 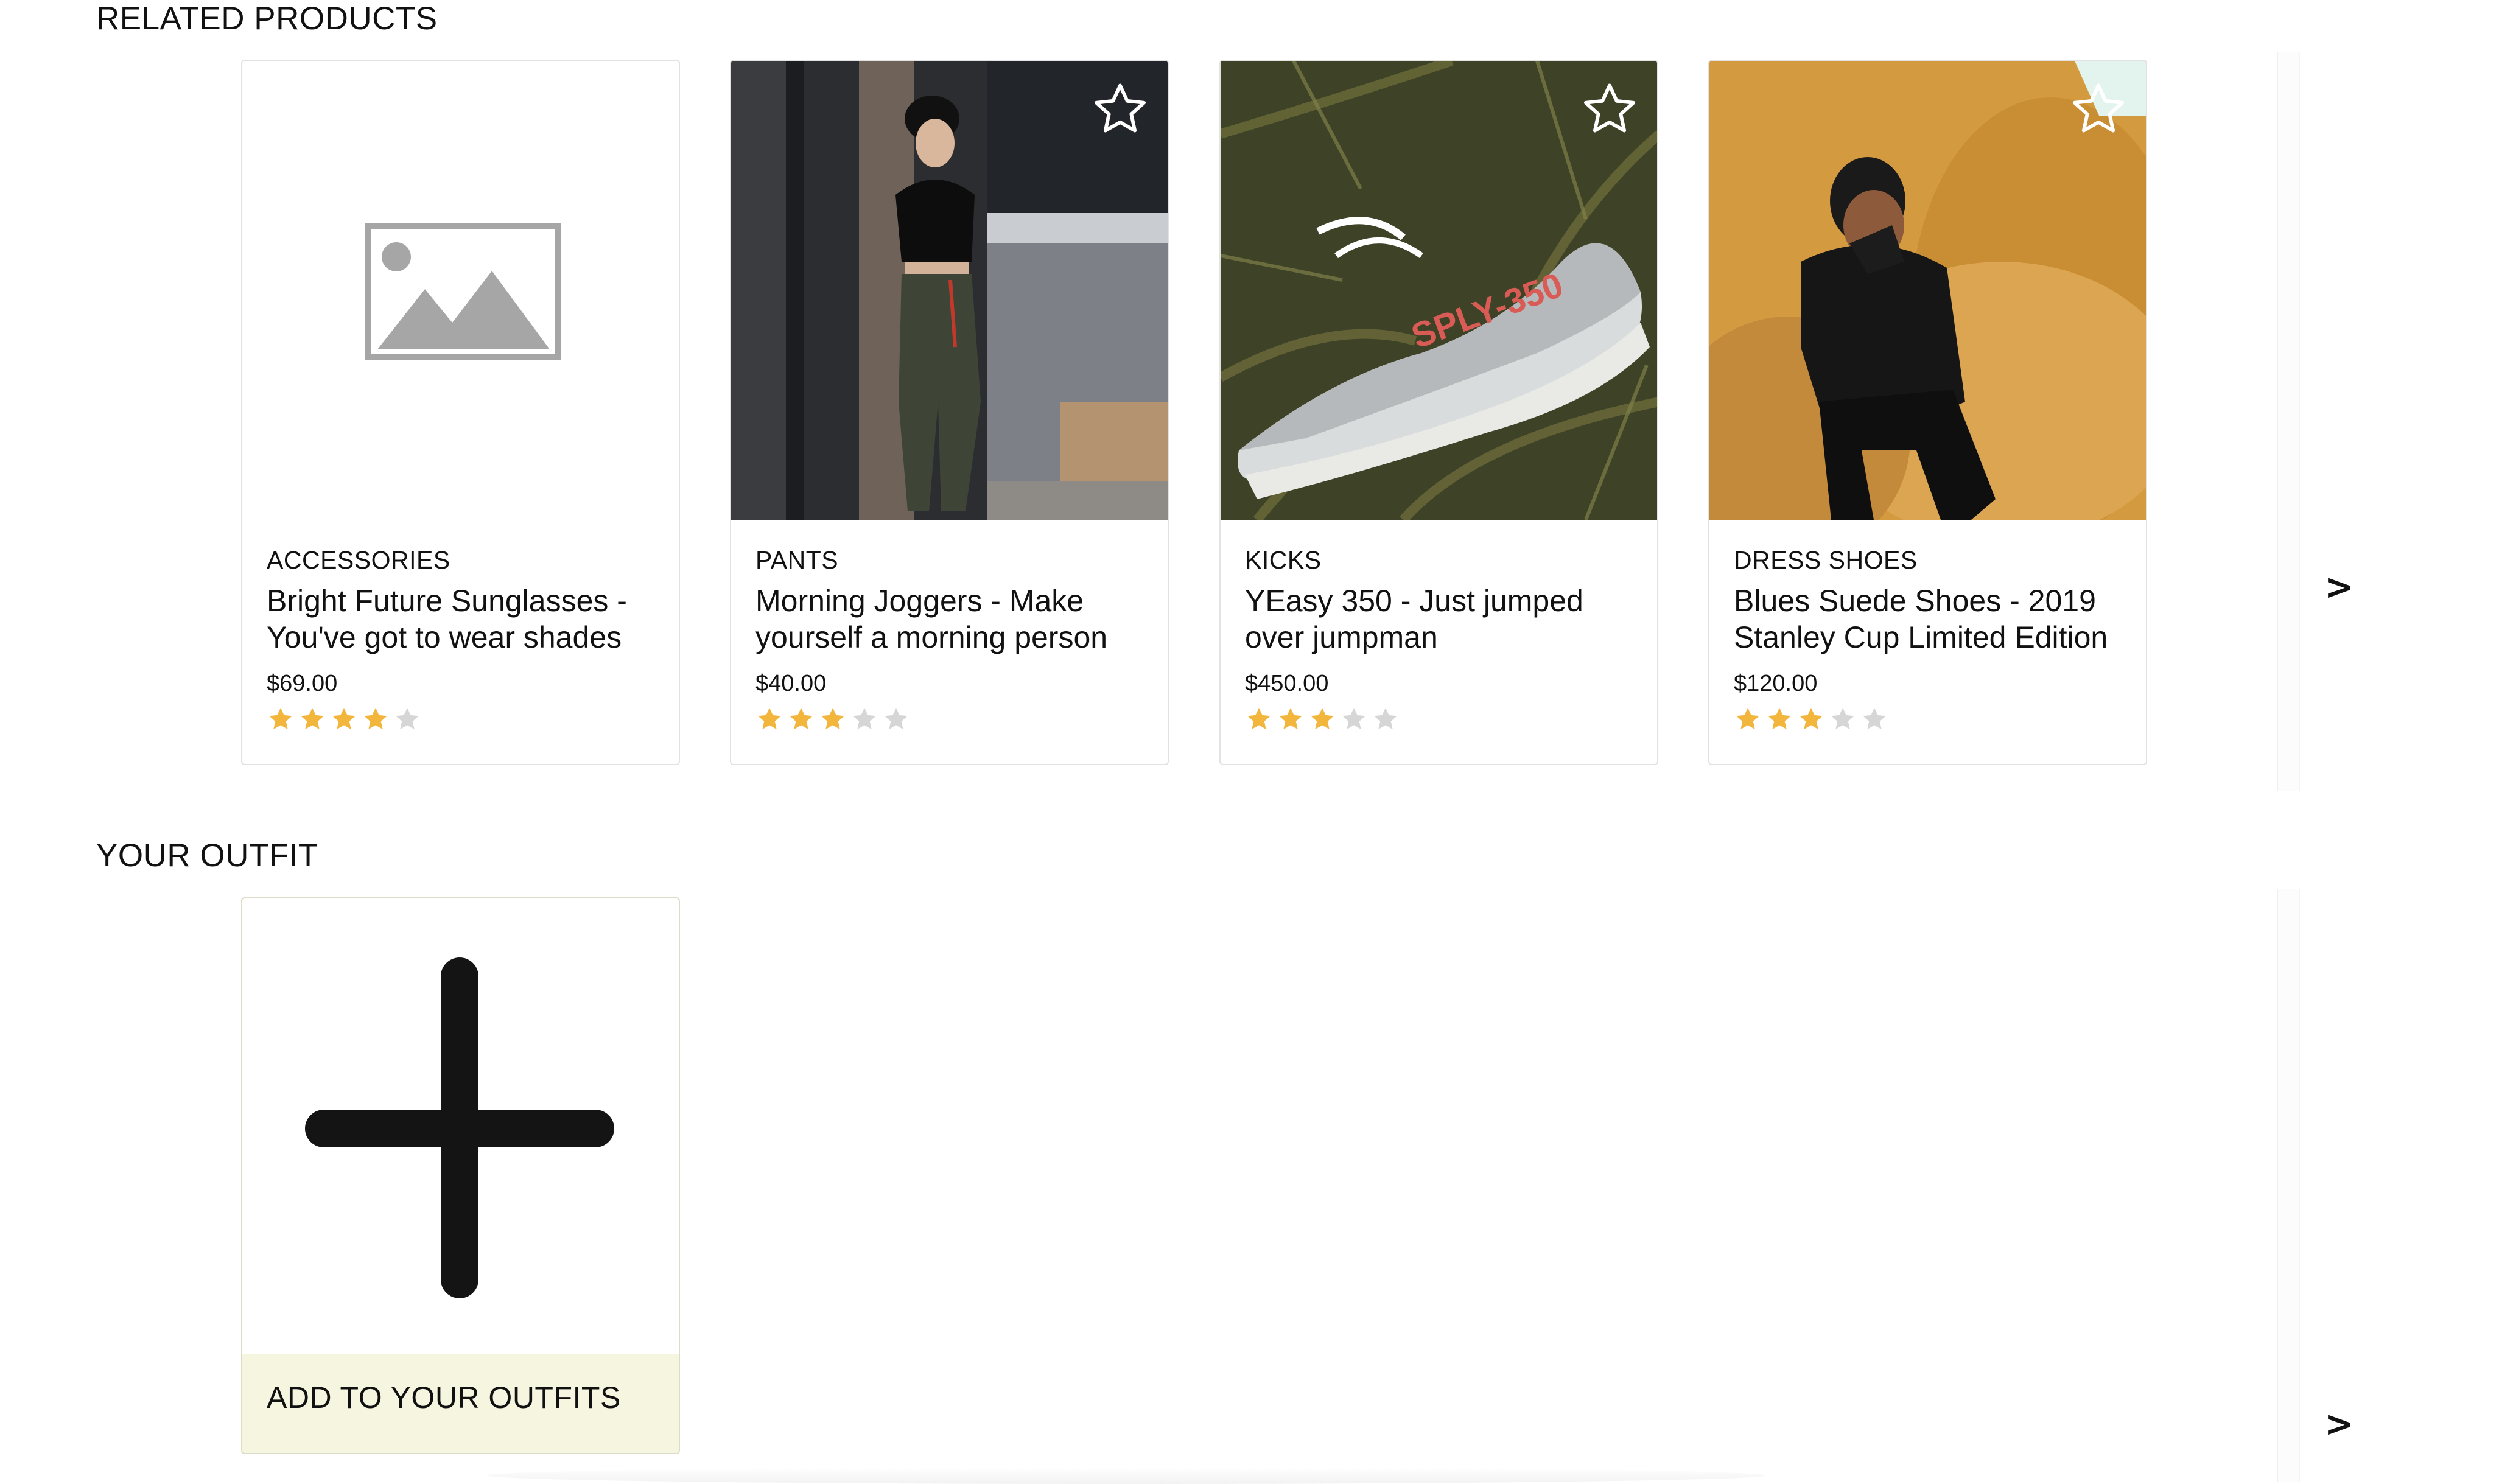 I want to click on add-to-outfit-card: ADD TO YOUR OUTFITS, so click(x=460, y=1175).